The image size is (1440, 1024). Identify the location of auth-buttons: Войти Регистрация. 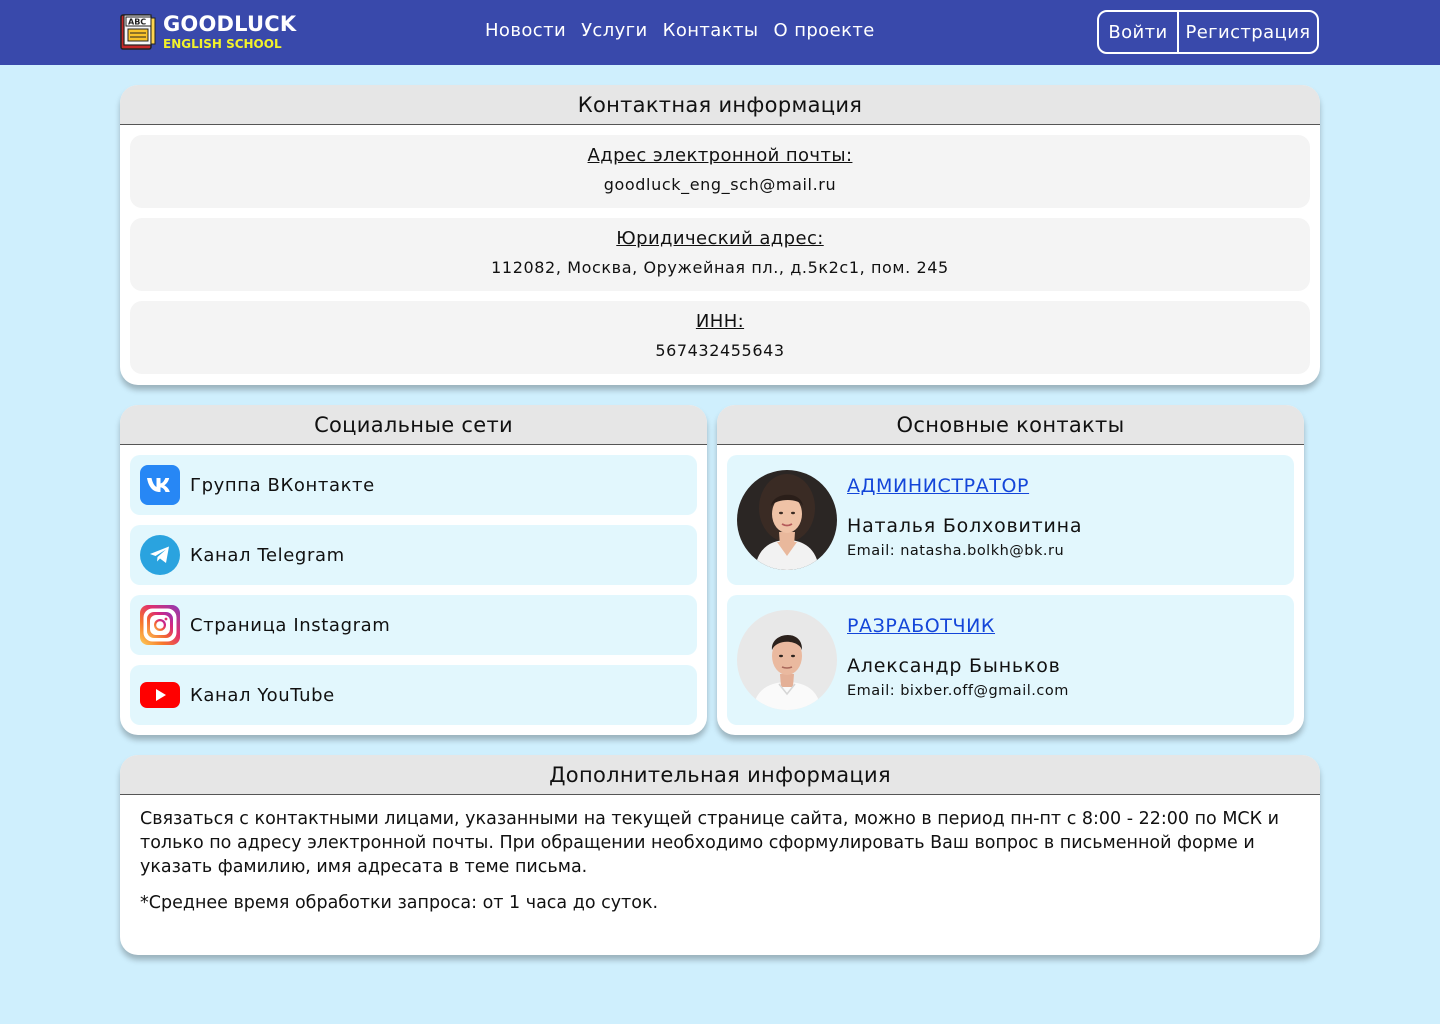
(1208, 32).